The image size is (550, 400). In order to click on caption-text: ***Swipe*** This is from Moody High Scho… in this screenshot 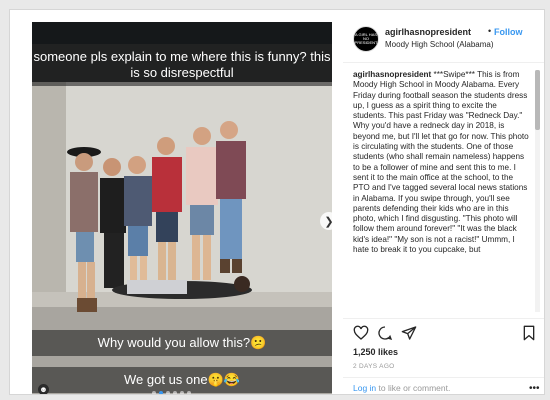, I will do `click(441, 162)`.